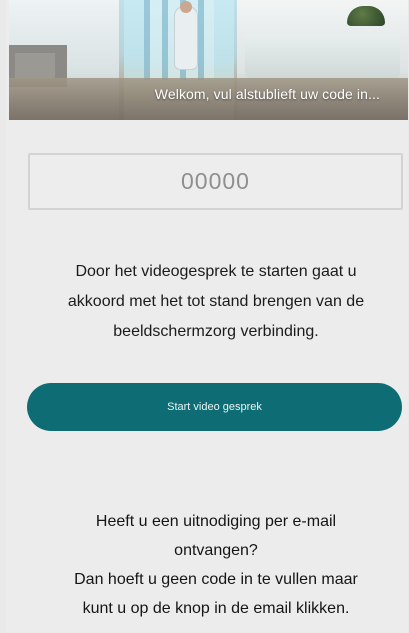 This screenshot has width=409, height=633. What do you see at coordinates (216, 331) in the screenshot?
I see `consent-line: beeldschermzorg verbinding.` at bounding box center [216, 331].